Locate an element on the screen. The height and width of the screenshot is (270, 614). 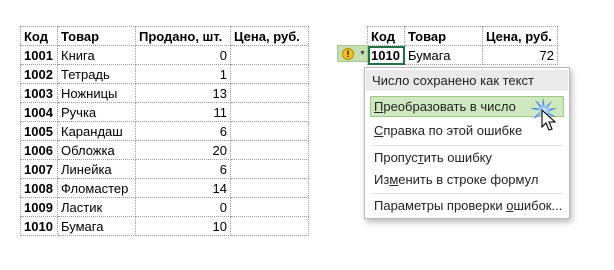
table-row: 1005 Карандаш 6 is located at coordinates (164, 131).